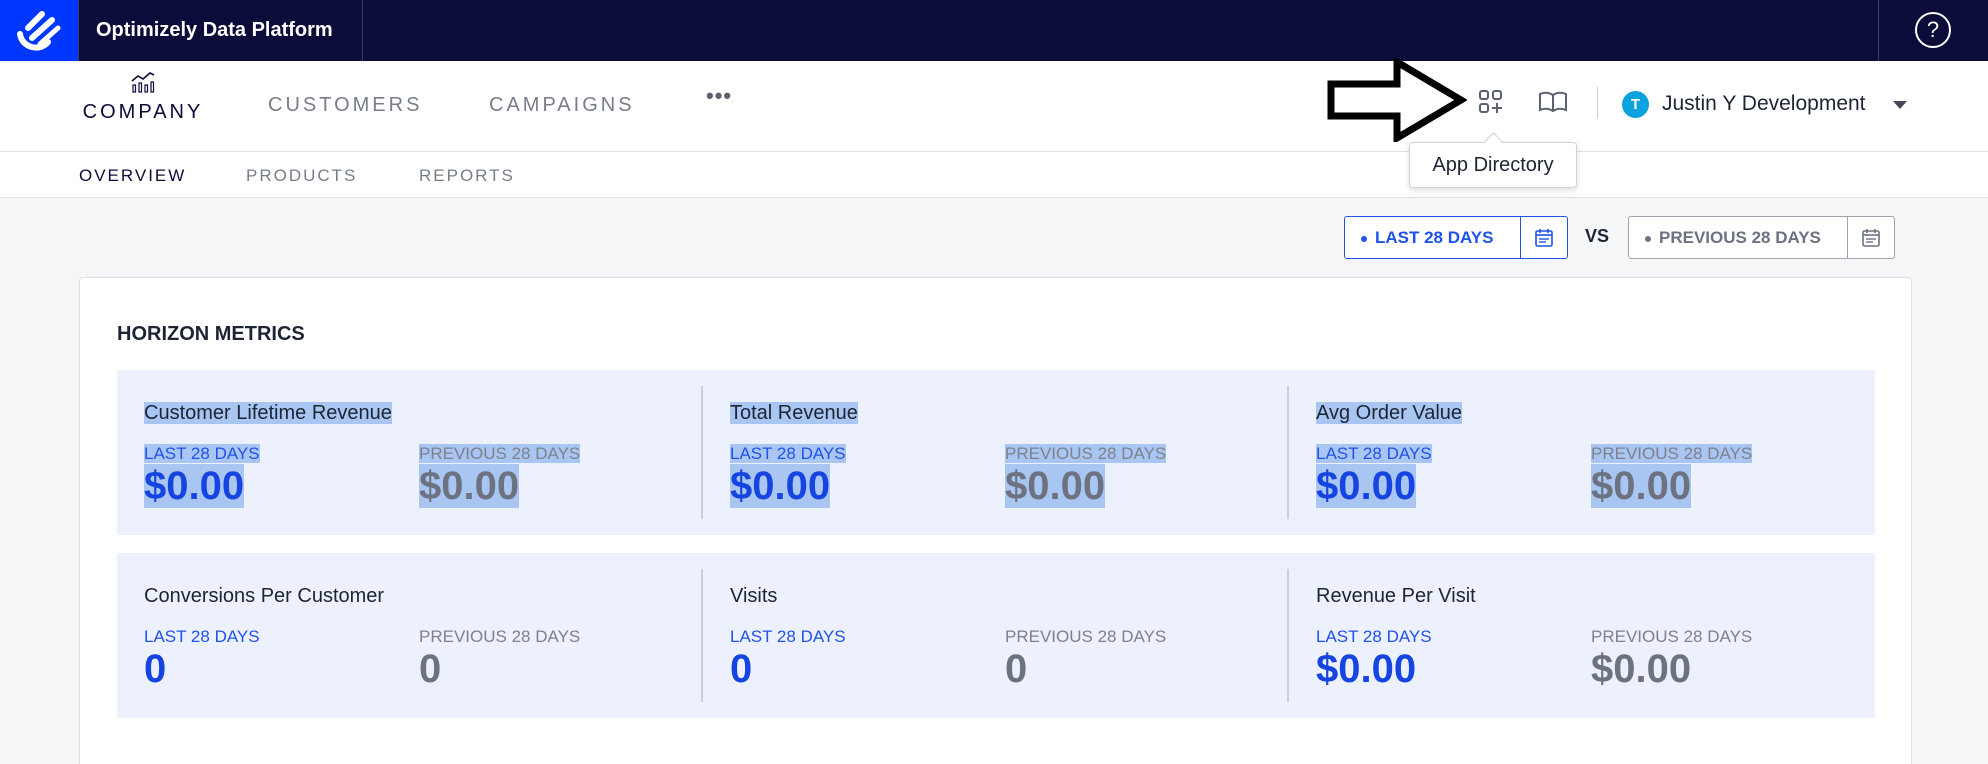 The height and width of the screenshot is (764, 1988). What do you see at coordinates (794, 413) in the screenshot?
I see `metric-title: Total Revenue` at bounding box center [794, 413].